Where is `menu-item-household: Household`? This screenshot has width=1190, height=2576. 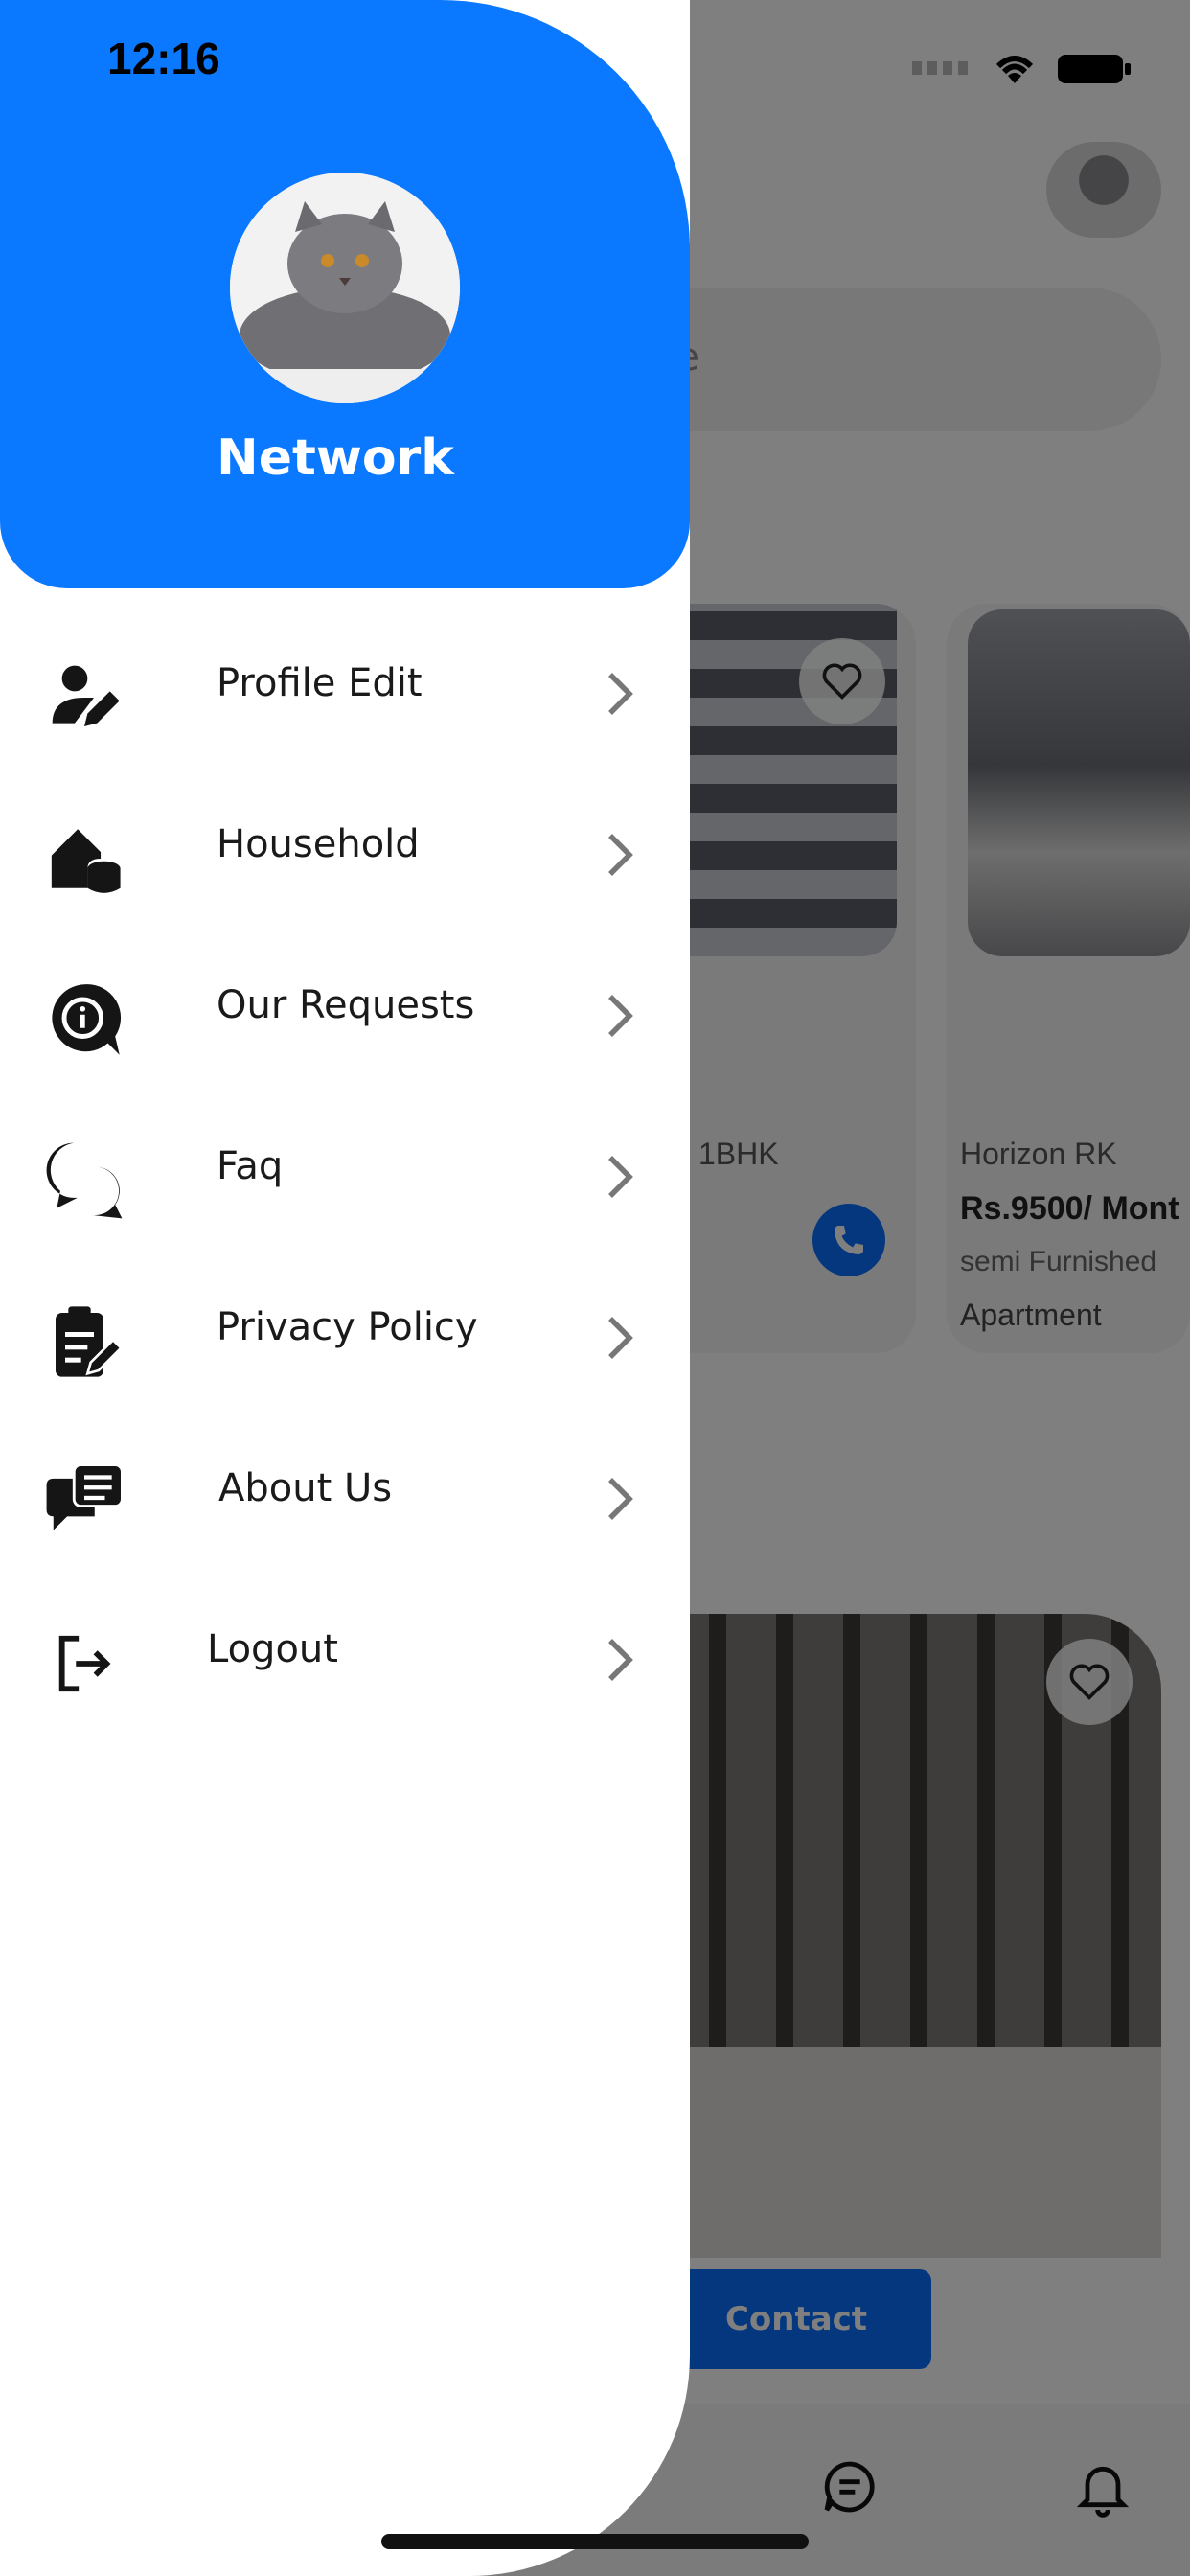 menu-item-household: Household is located at coordinates (345, 854).